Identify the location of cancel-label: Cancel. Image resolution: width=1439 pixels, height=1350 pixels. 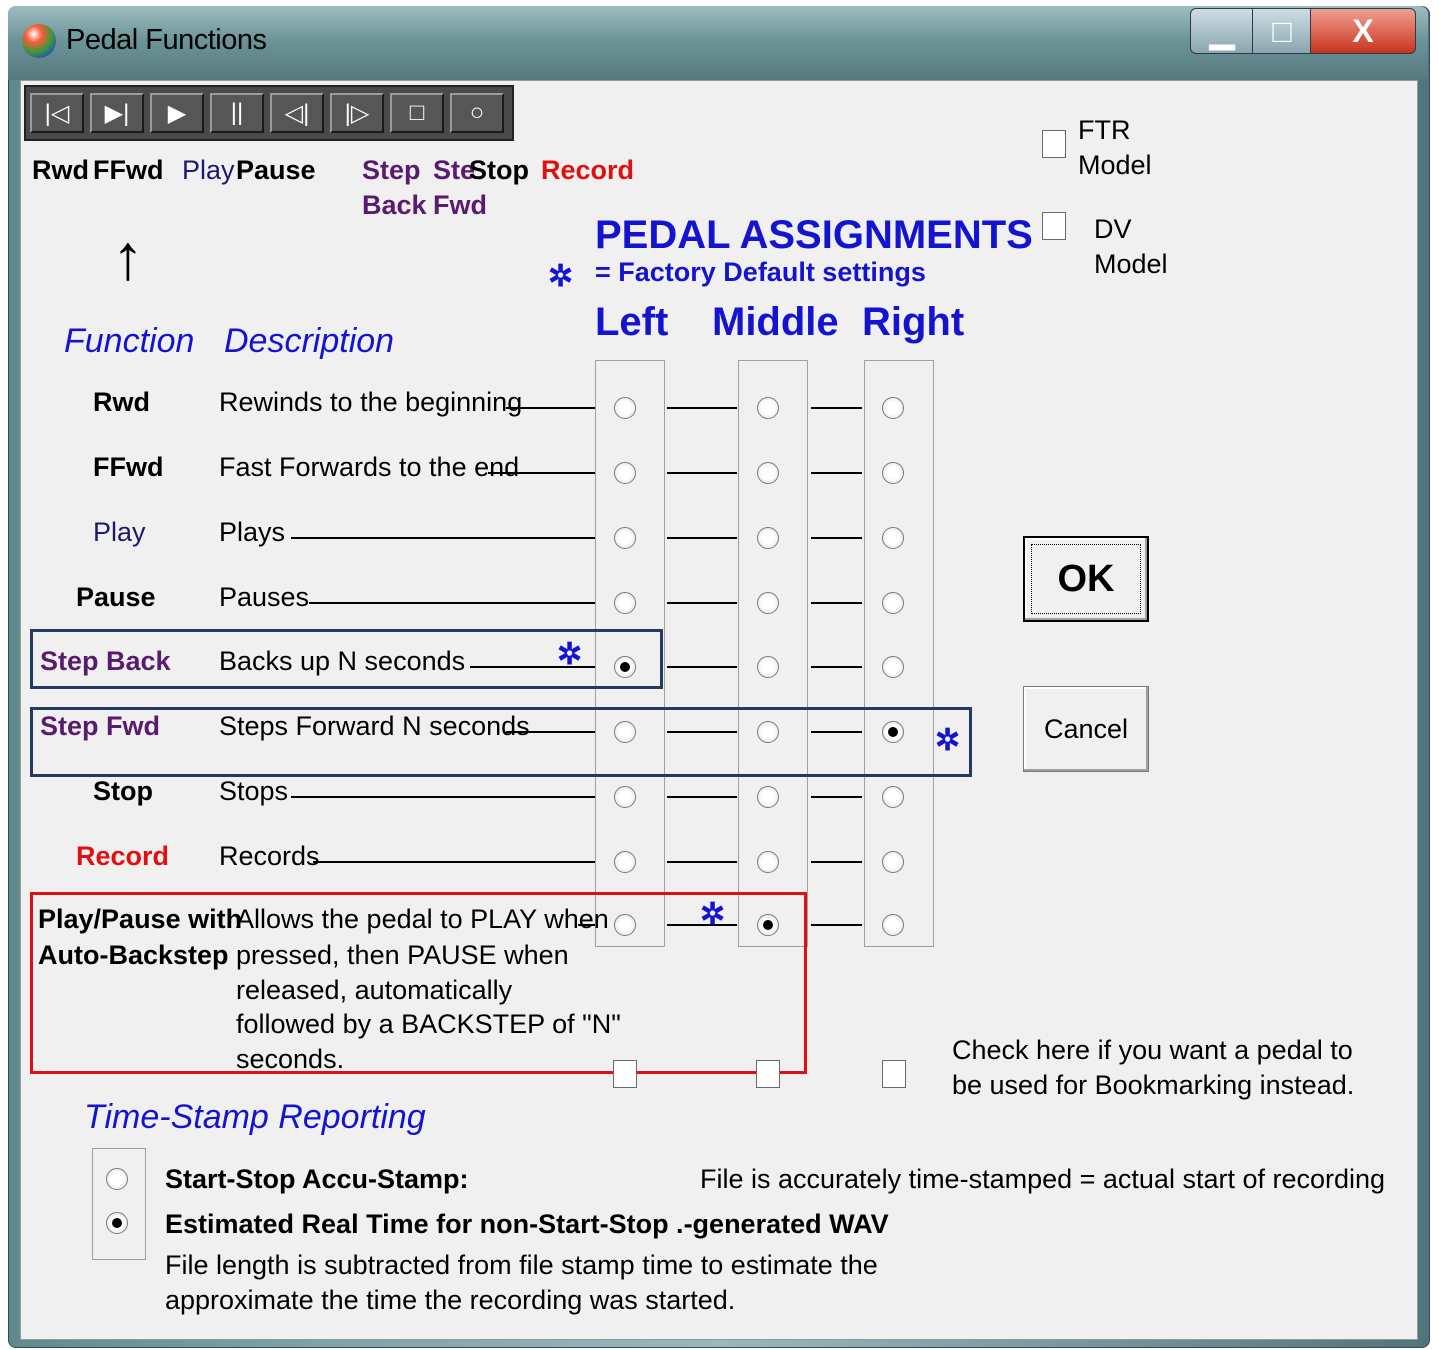
(1086, 728).